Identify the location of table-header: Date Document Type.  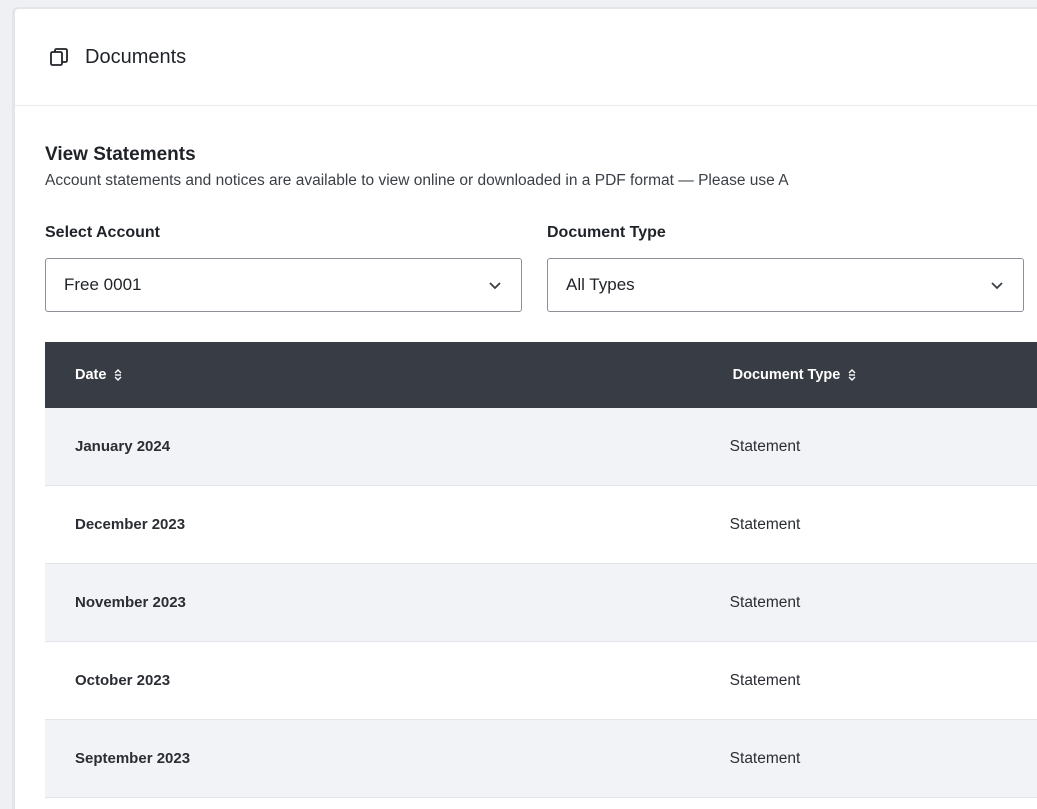
(541, 375).